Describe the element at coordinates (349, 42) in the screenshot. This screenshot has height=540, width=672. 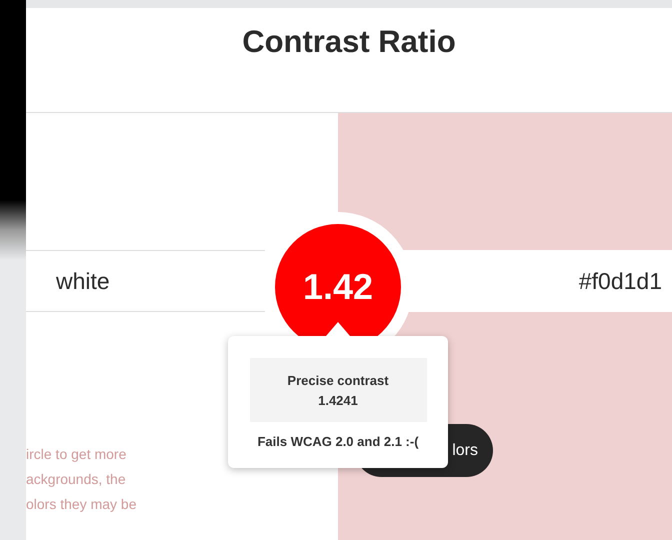
I see `page-title: Contrast Ratio` at that location.